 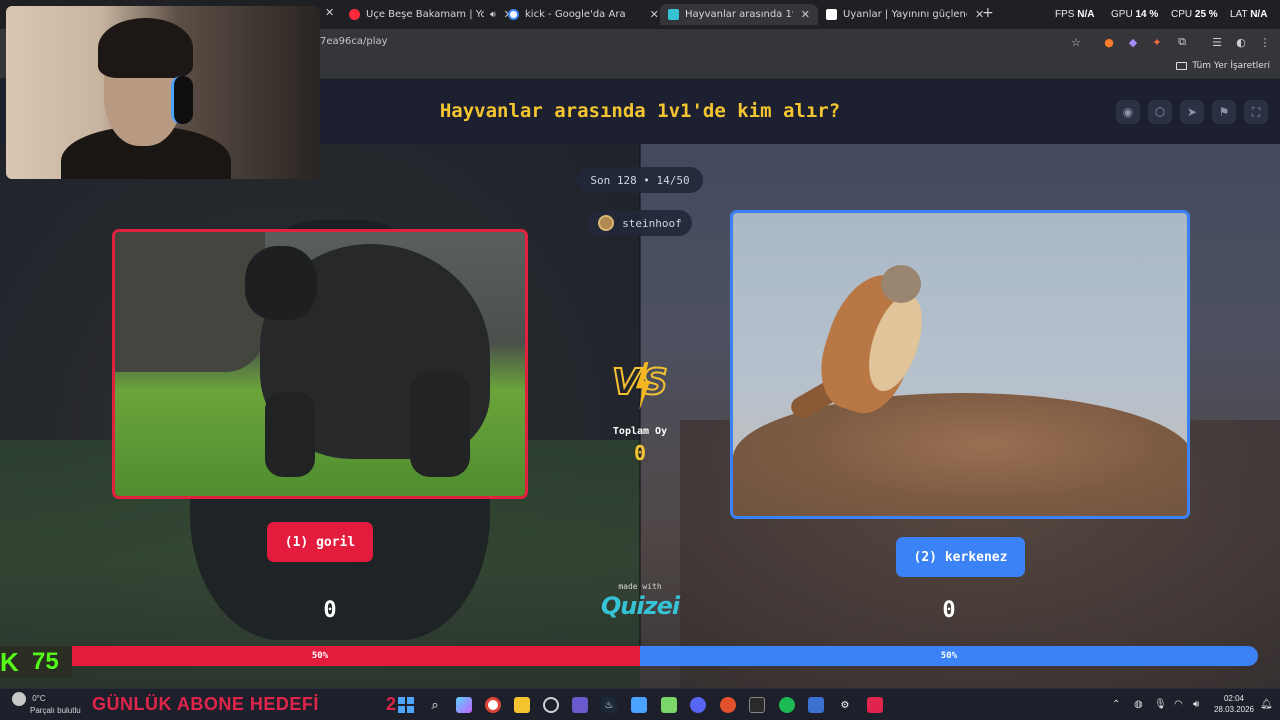 I want to click on tab-quizei: Hayvanlar arasında 1v1'de kim ✕, so click(x=739, y=14).